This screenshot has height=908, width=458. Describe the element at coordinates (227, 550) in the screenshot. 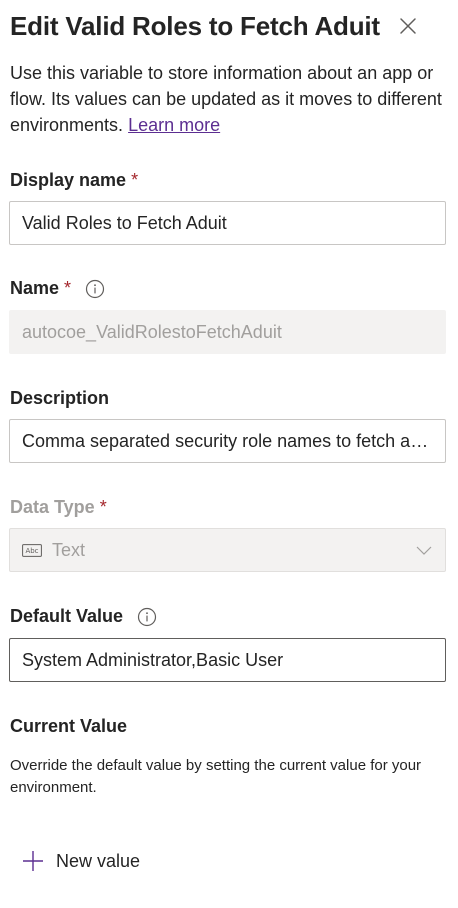

I see `data-type-select: Abc Text` at that location.